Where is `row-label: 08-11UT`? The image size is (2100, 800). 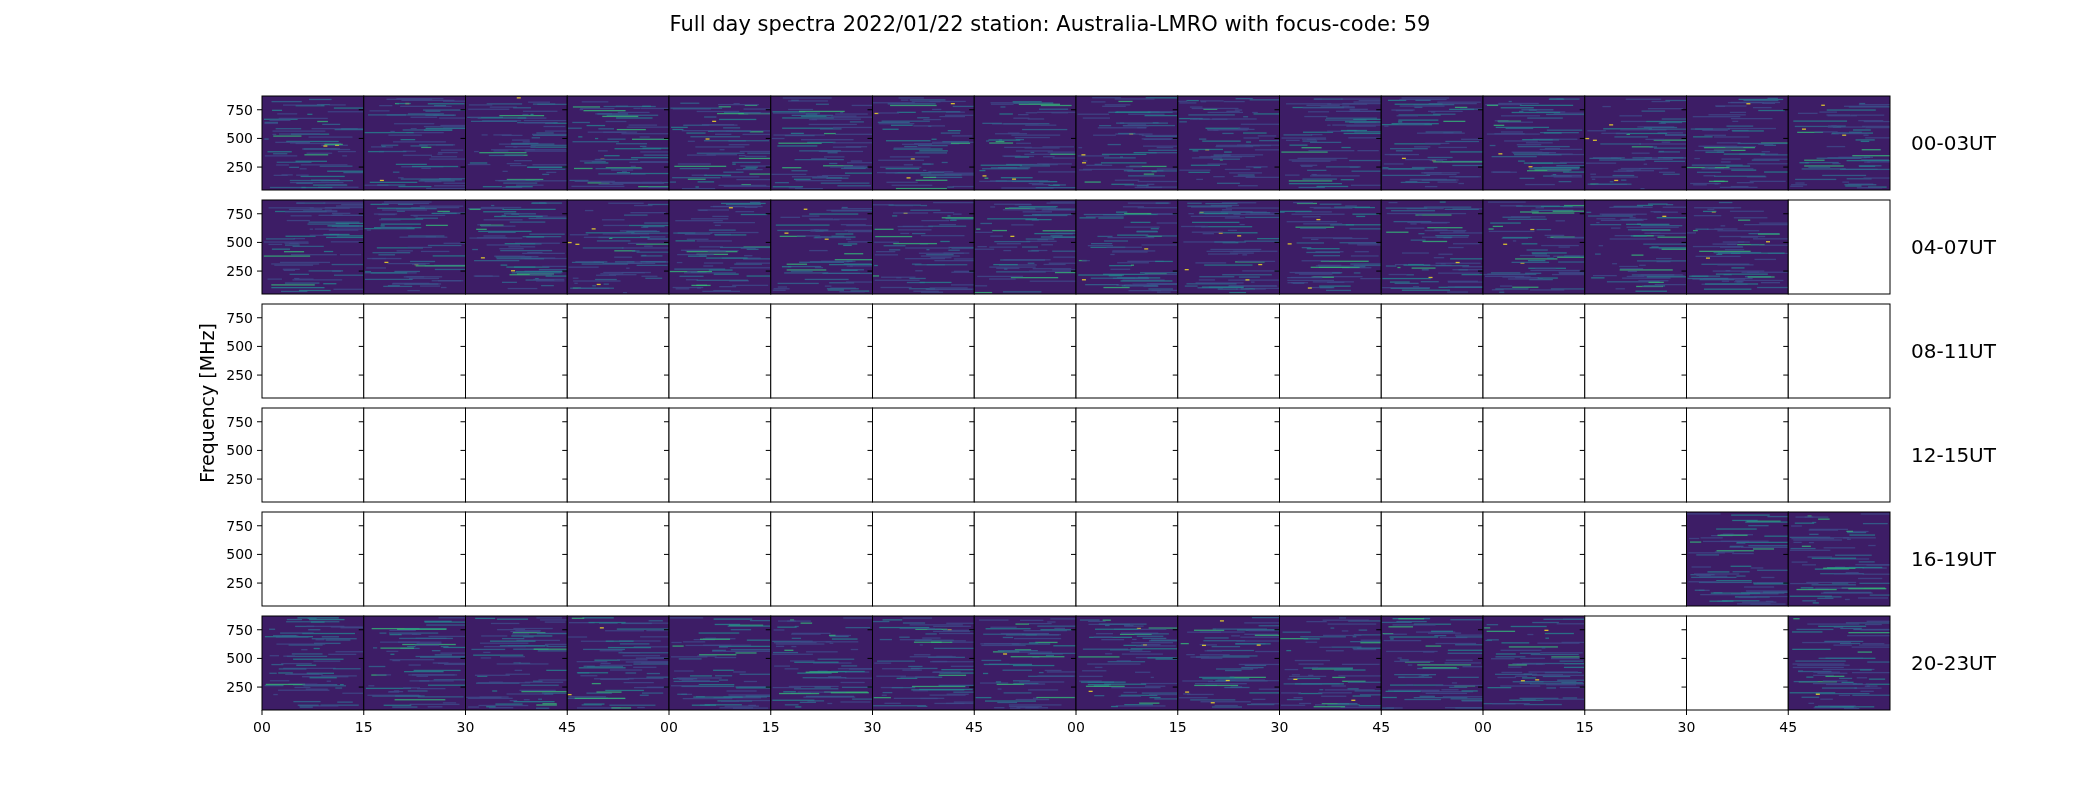 row-label: 08-11UT is located at coordinates (1953, 351).